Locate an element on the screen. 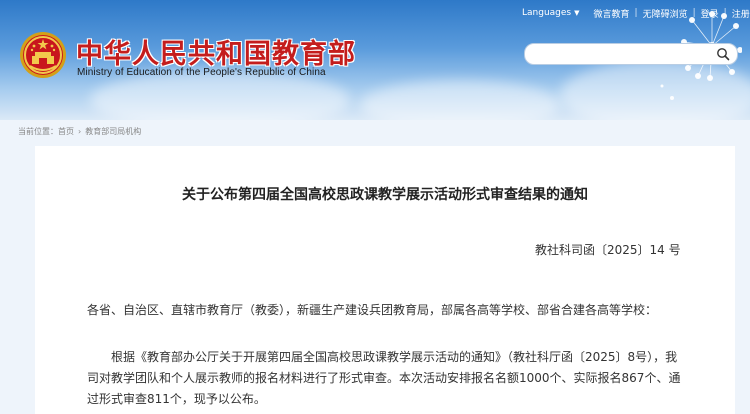 The width and height of the screenshot is (750, 414). top-utility-links: Languages ▼ 微言教育 | 无障碍浏览 | 登录 | 注册 is located at coordinates (636, 13).